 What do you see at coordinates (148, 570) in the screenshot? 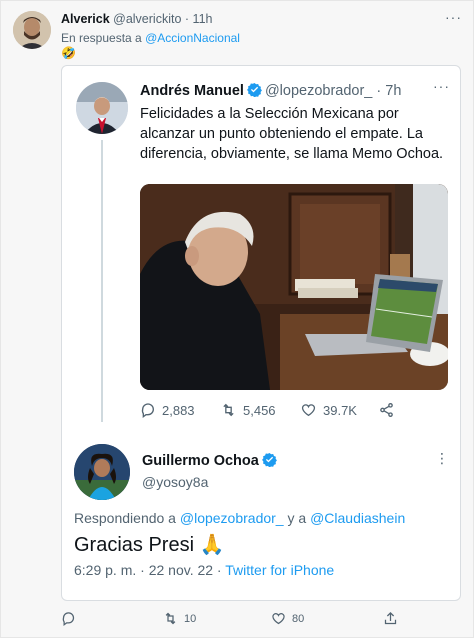
I see `tweet-timestamp: 6:29 p. m. · 22 nov. 22 ·` at bounding box center [148, 570].